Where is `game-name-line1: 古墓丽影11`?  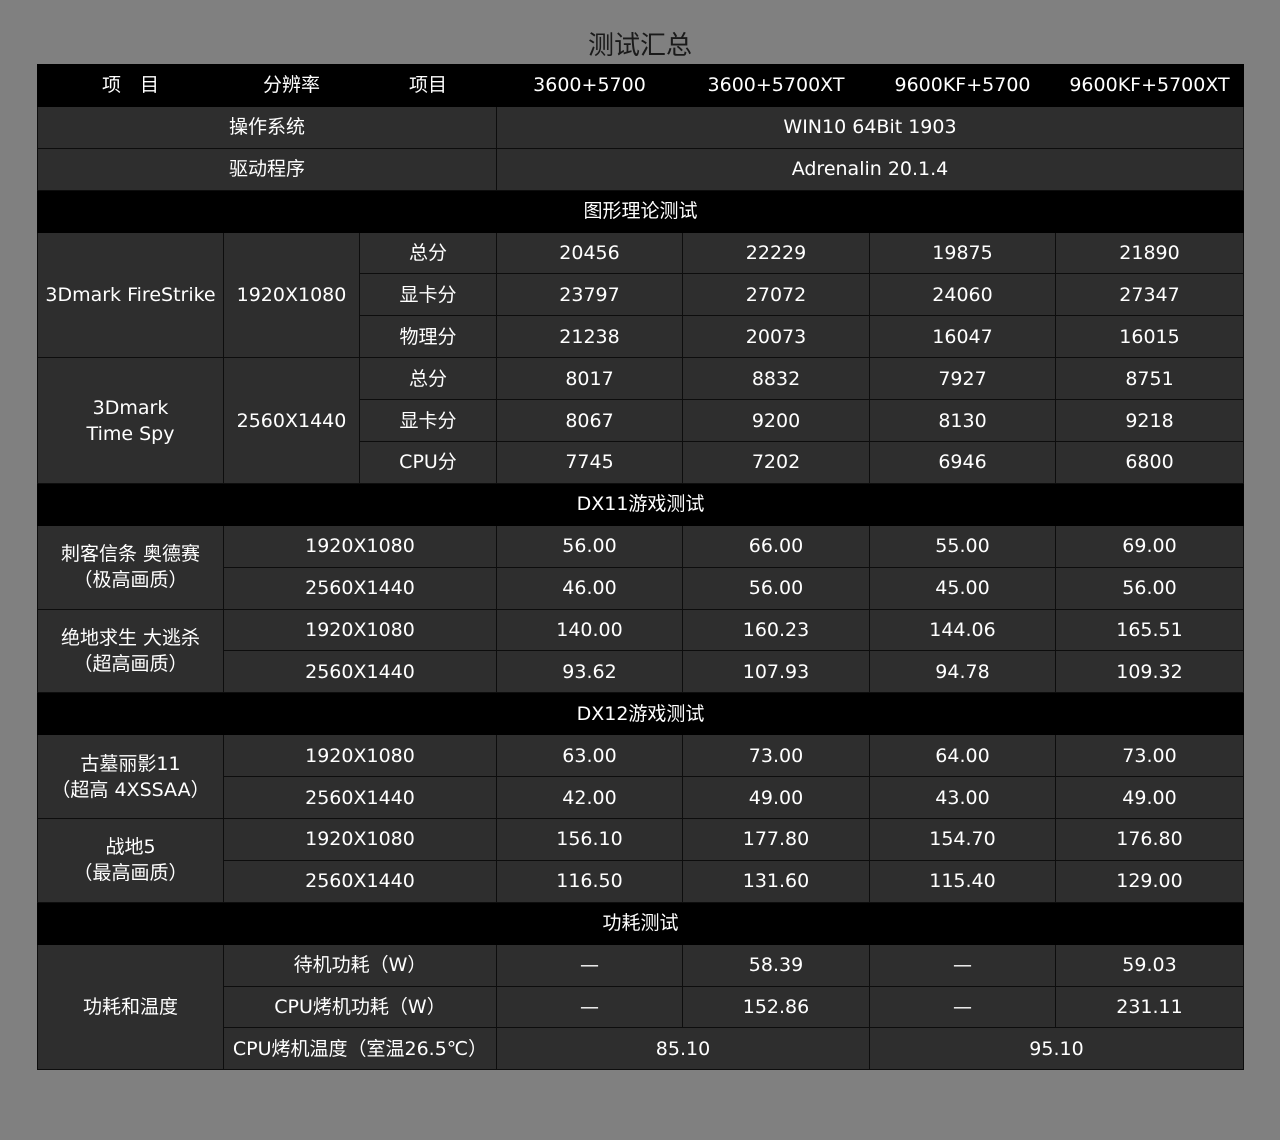 game-name-line1: 古墓丽影11 is located at coordinates (130, 763).